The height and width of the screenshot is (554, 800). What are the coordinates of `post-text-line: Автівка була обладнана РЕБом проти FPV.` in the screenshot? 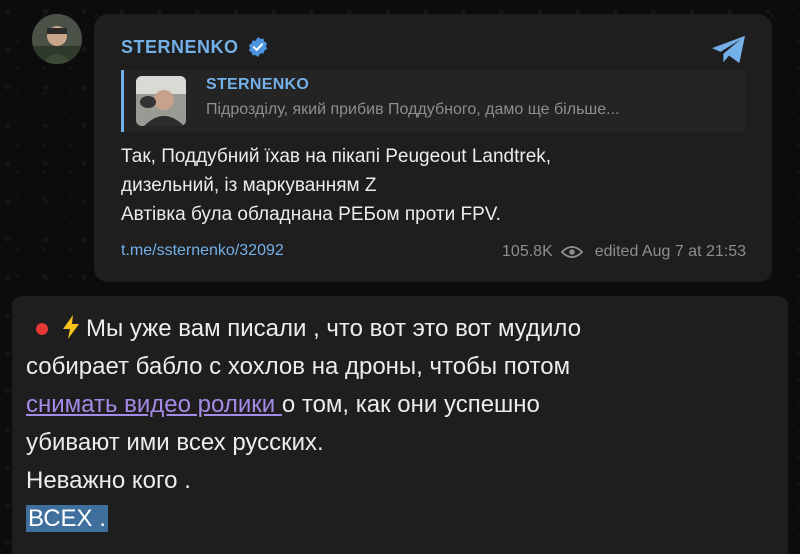 It's located at (311, 214).